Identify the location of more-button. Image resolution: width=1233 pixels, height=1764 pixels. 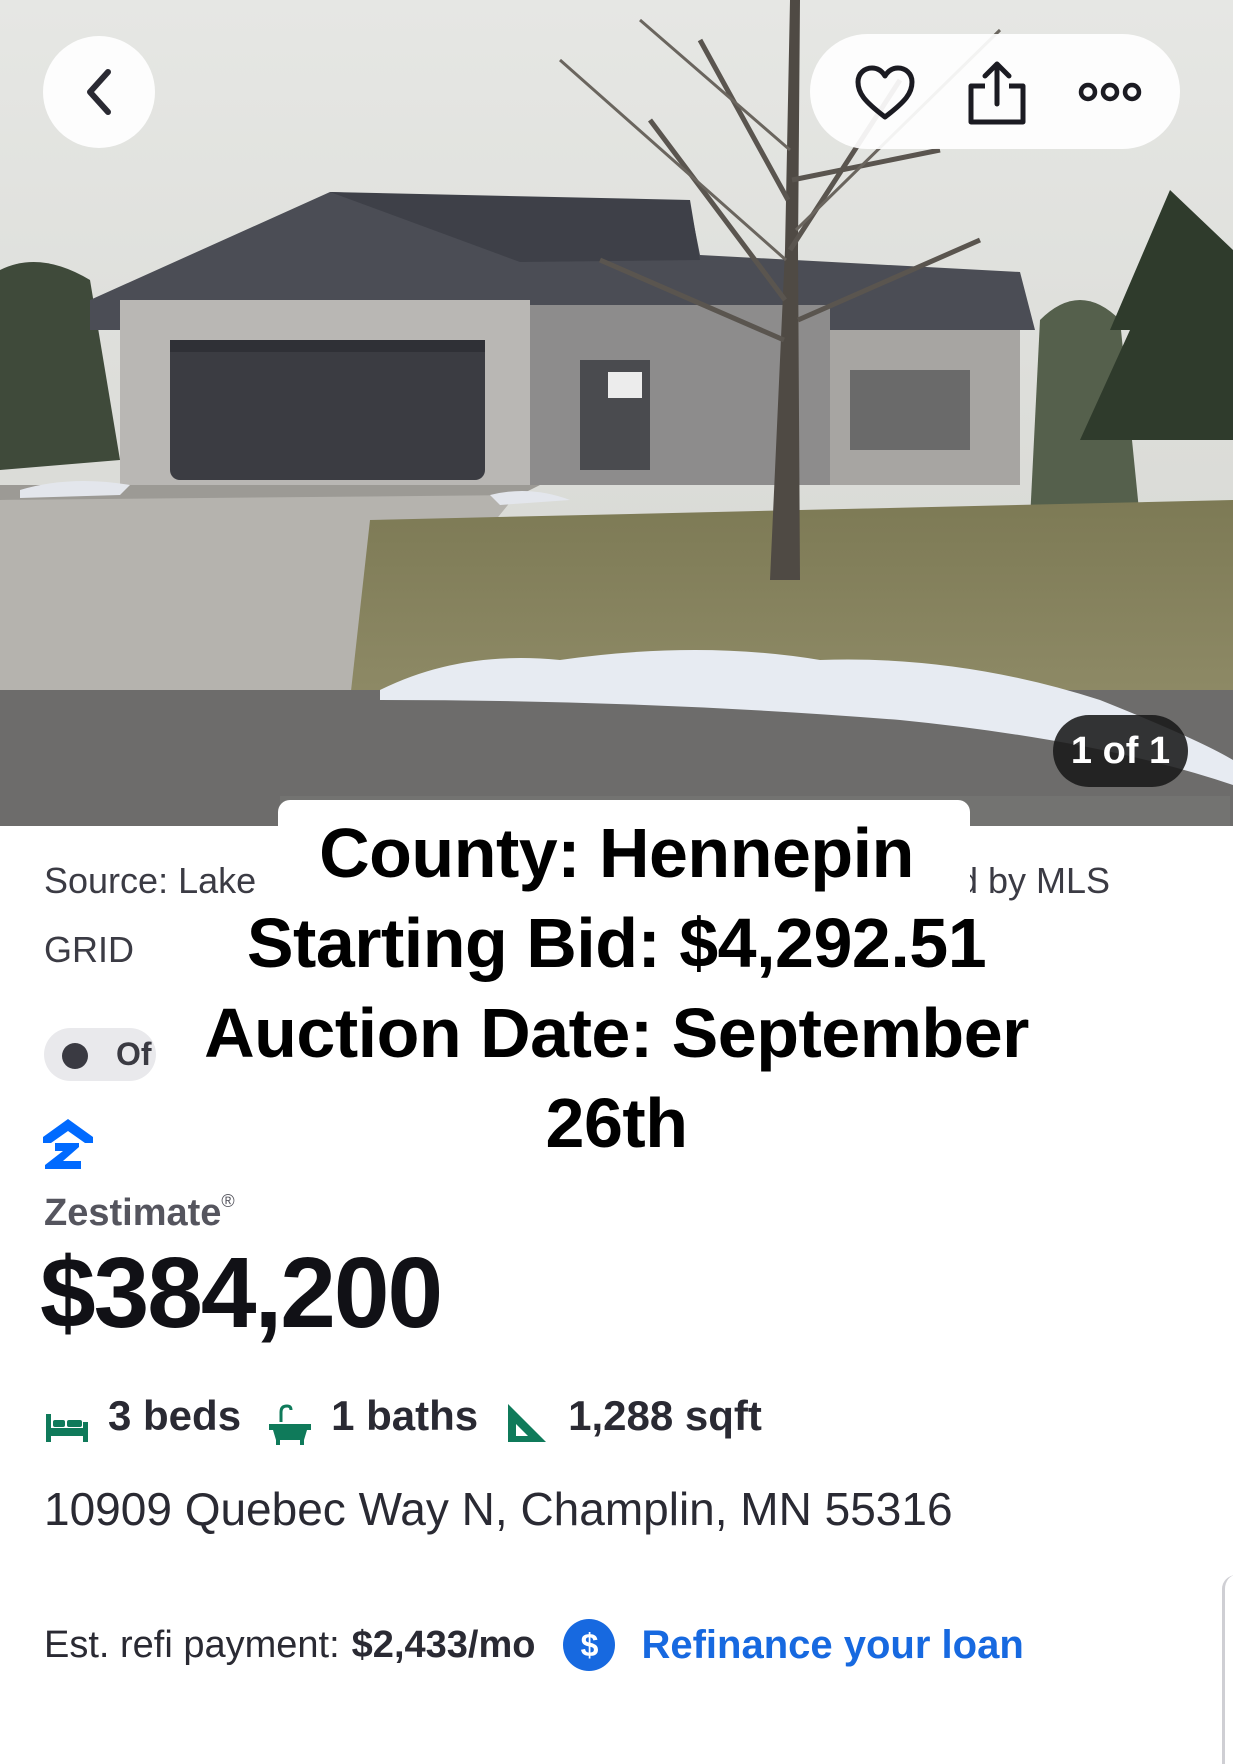
(1110, 92).